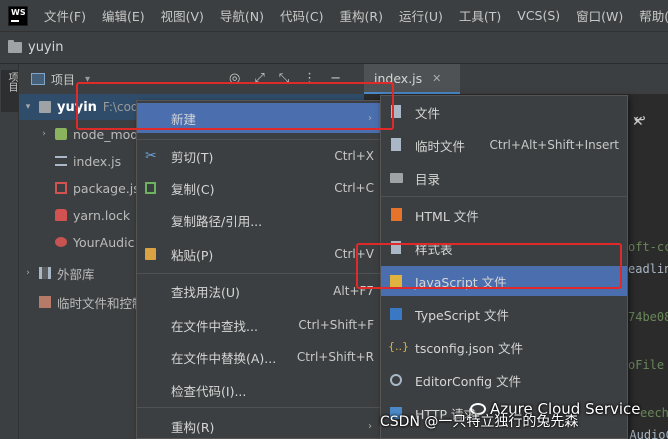 This screenshot has width=668, height=439. What do you see at coordinates (104, 242) in the screenshot?
I see `tree-item-label: YourAudic` at bounding box center [104, 242].